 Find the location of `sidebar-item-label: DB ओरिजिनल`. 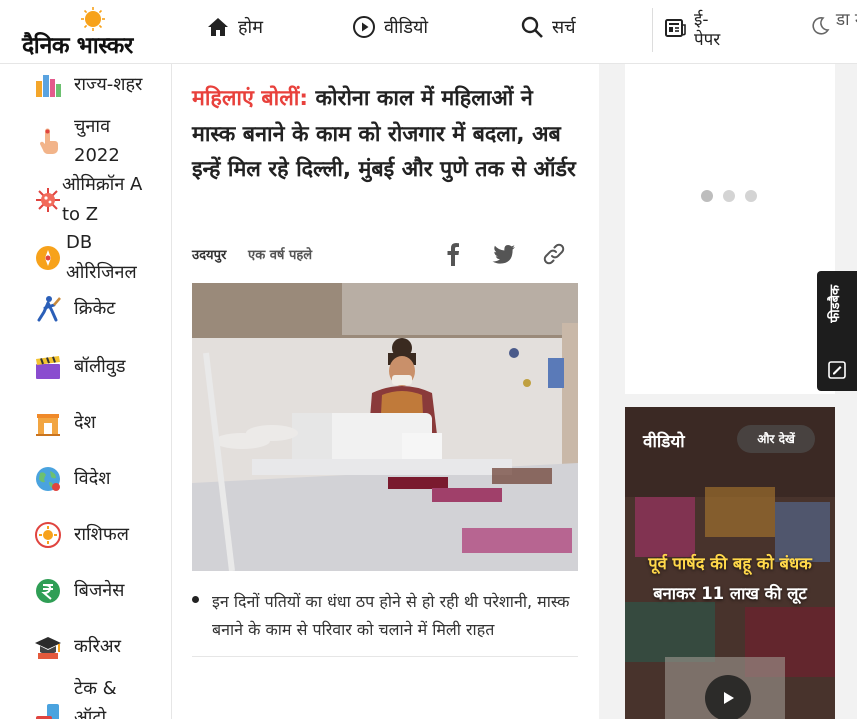

sidebar-item-label: DB ओरिजिनल is located at coordinates (101, 257).